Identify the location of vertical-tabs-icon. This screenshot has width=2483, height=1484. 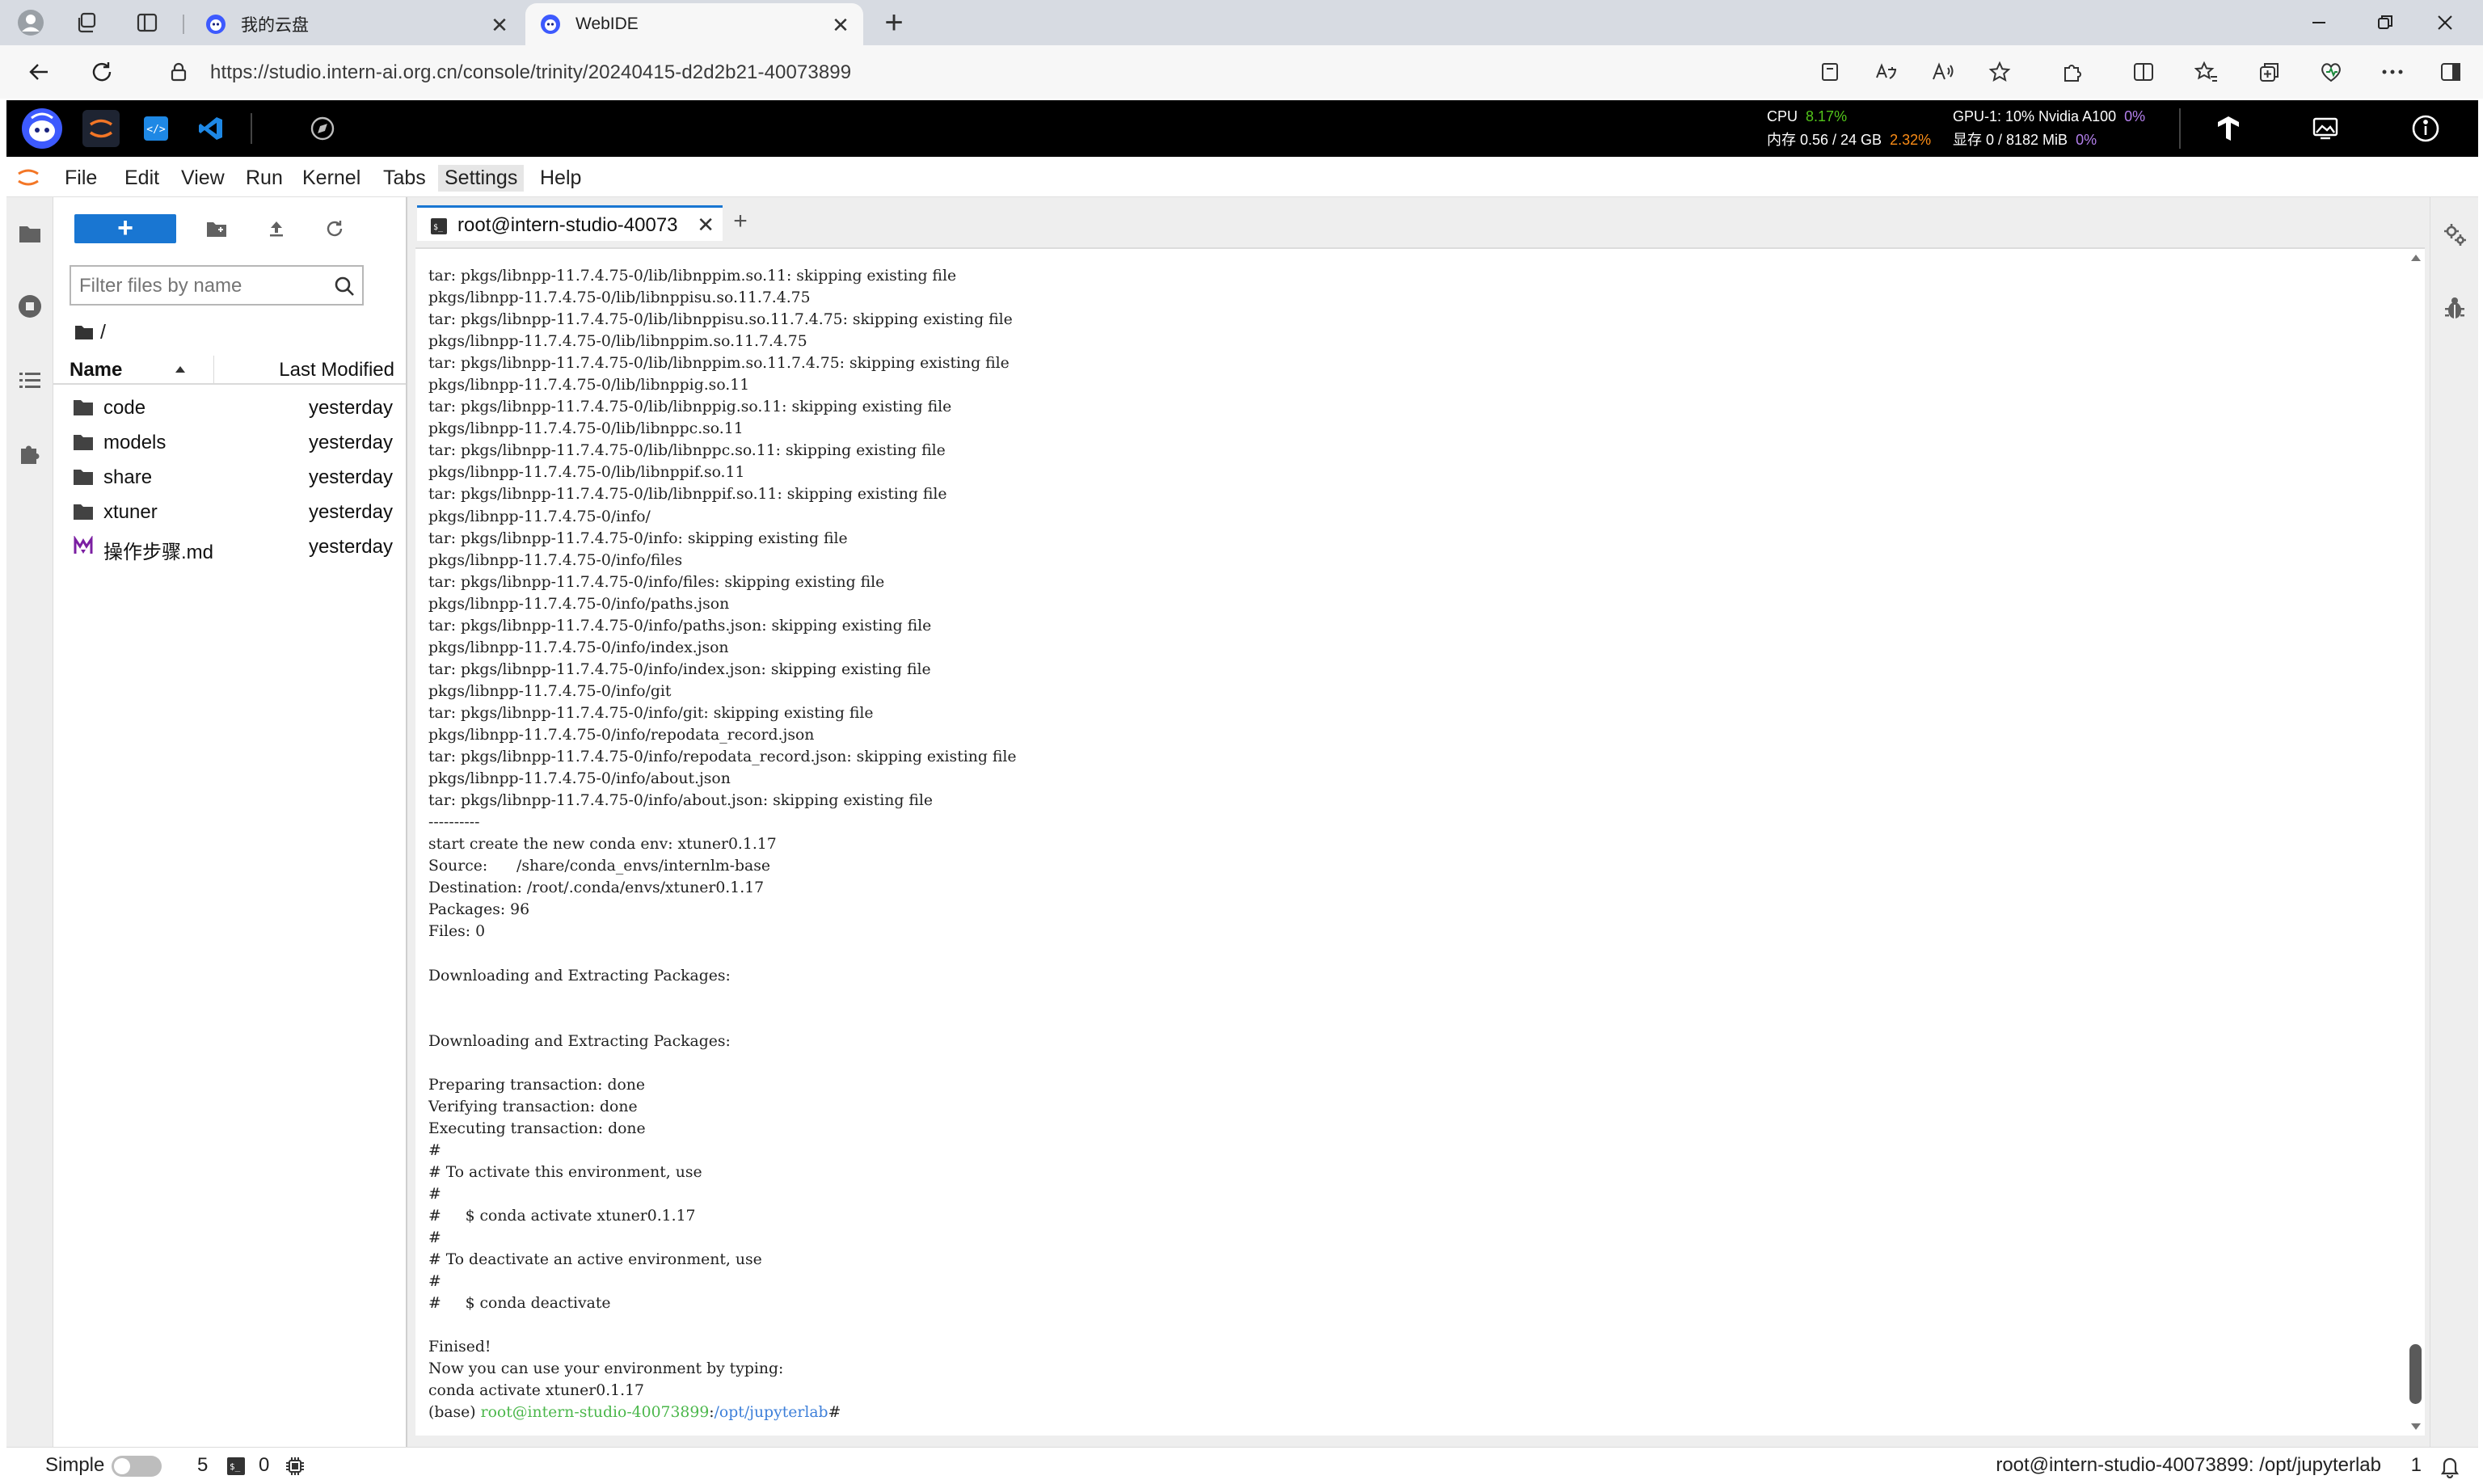
(147, 22).